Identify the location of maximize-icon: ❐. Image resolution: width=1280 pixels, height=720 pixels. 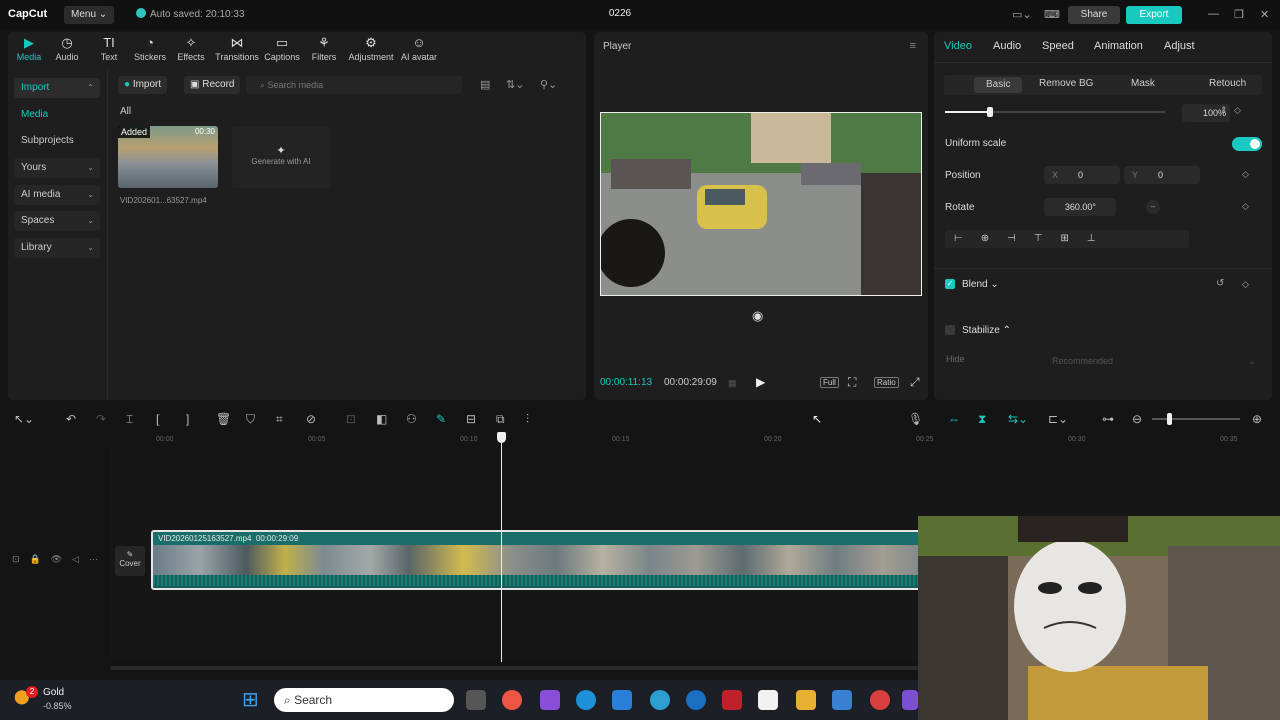
(1239, 14).